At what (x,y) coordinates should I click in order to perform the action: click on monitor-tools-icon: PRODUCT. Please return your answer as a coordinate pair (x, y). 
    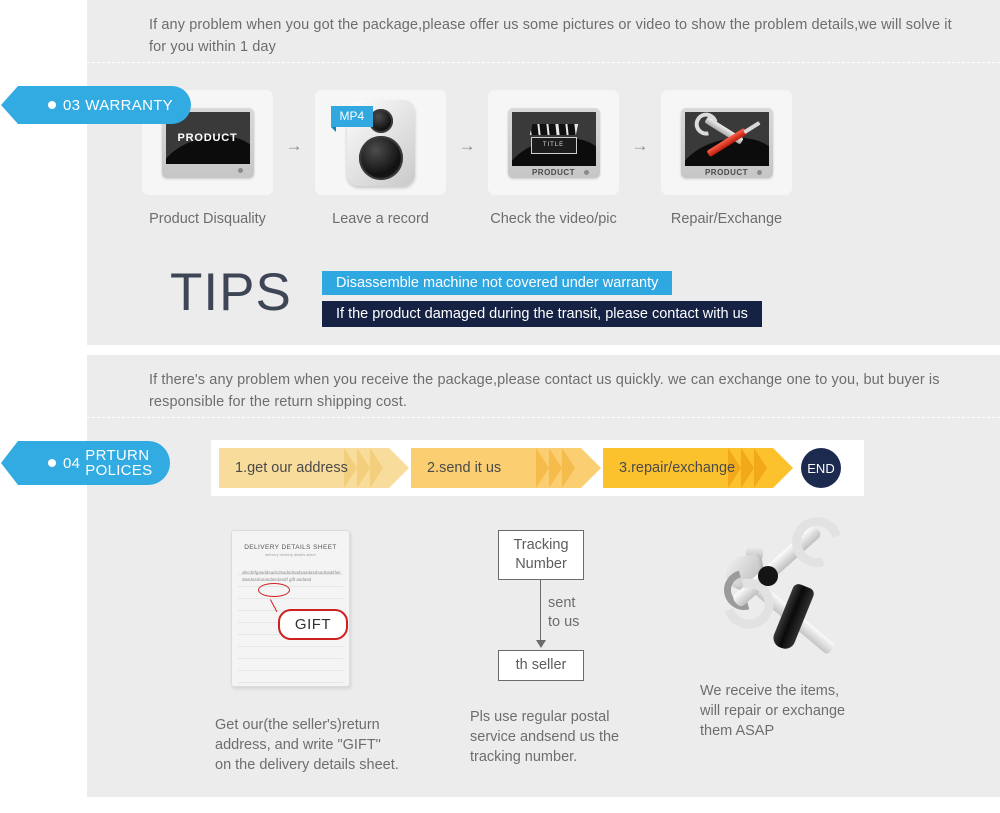
    Looking at the image, I should click on (726, 143).